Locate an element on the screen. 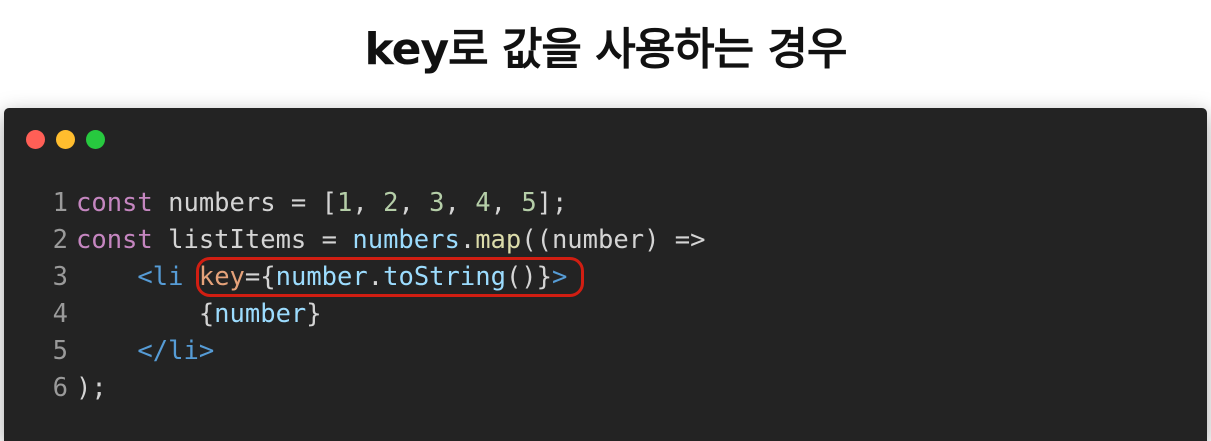  line-number: 3 is located at coordinates (60, 277).